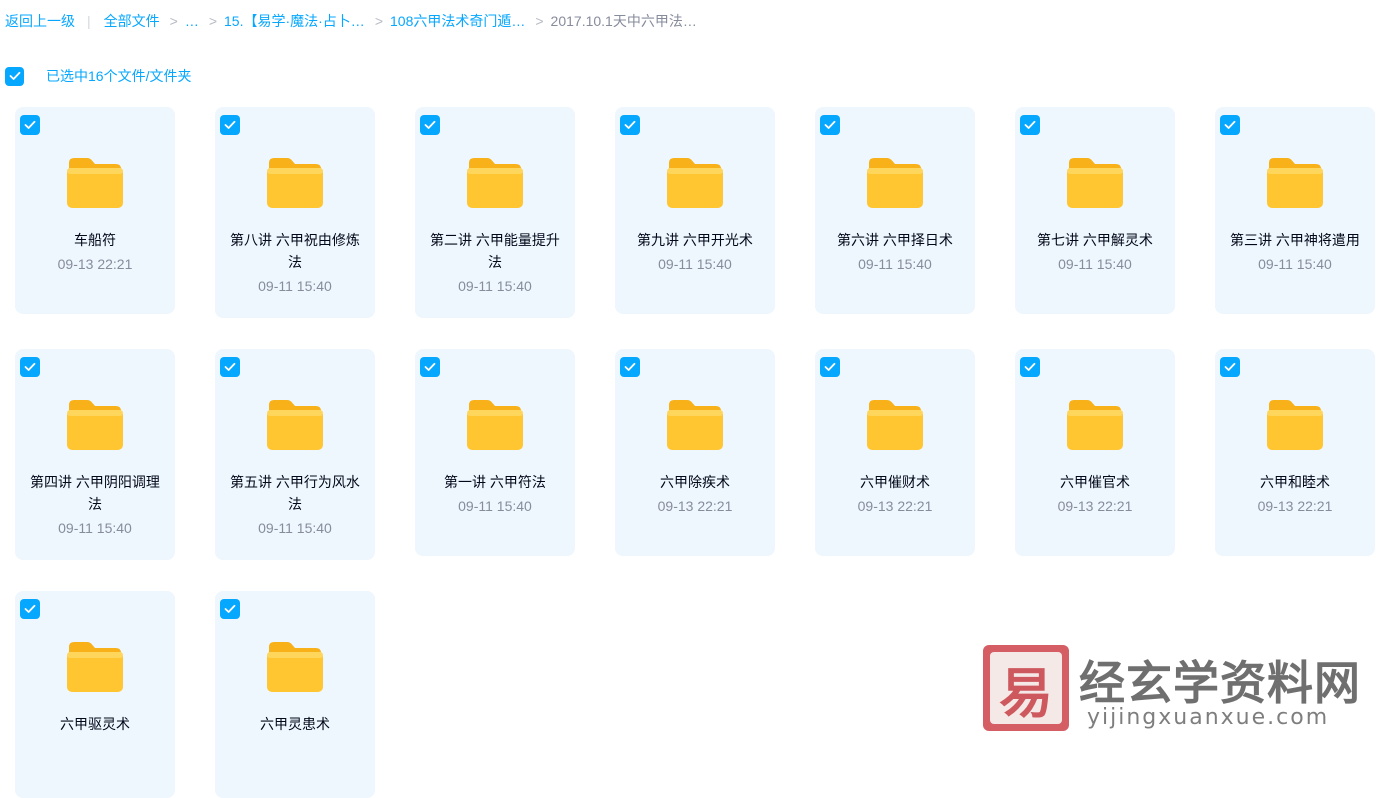  What do you see at coordinates (295, 454) in the screenshot?
I see `folder-card-9: 第五讲 六甲行为风水法 09-11 15:40` at bounding box center [295, 454].